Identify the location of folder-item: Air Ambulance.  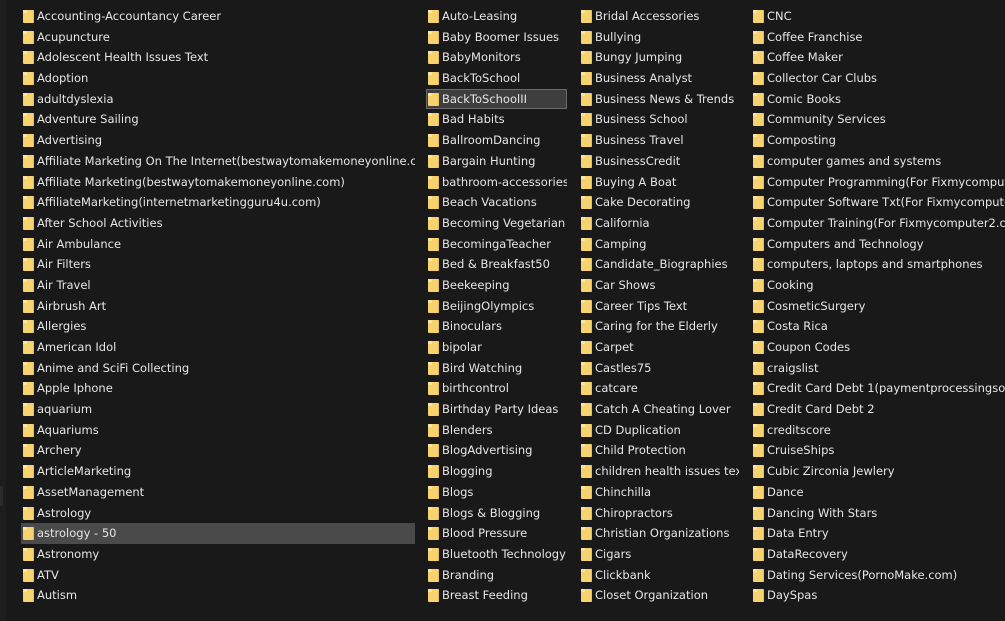
(218, 244).